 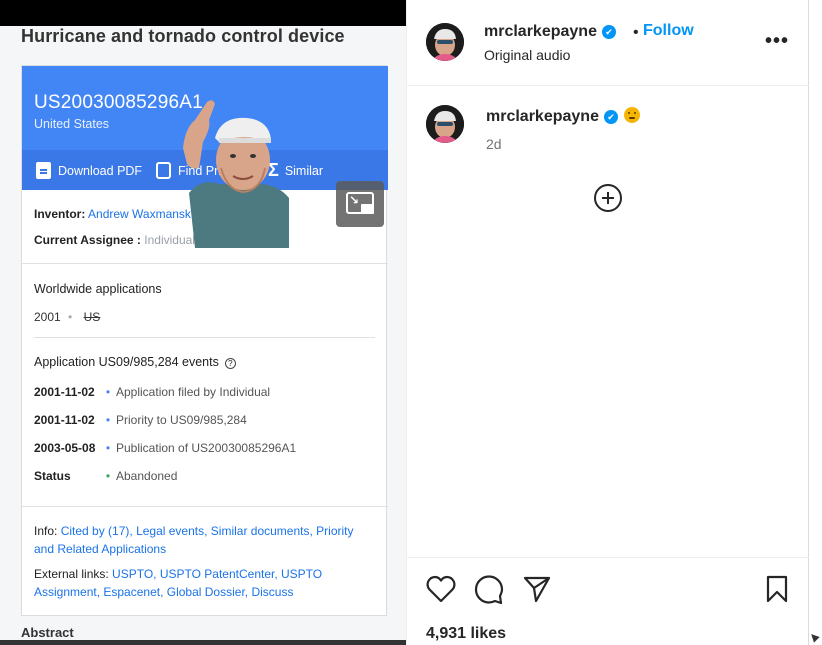 I want to click on thinking-face-emoji, so click(x=631, y=115).